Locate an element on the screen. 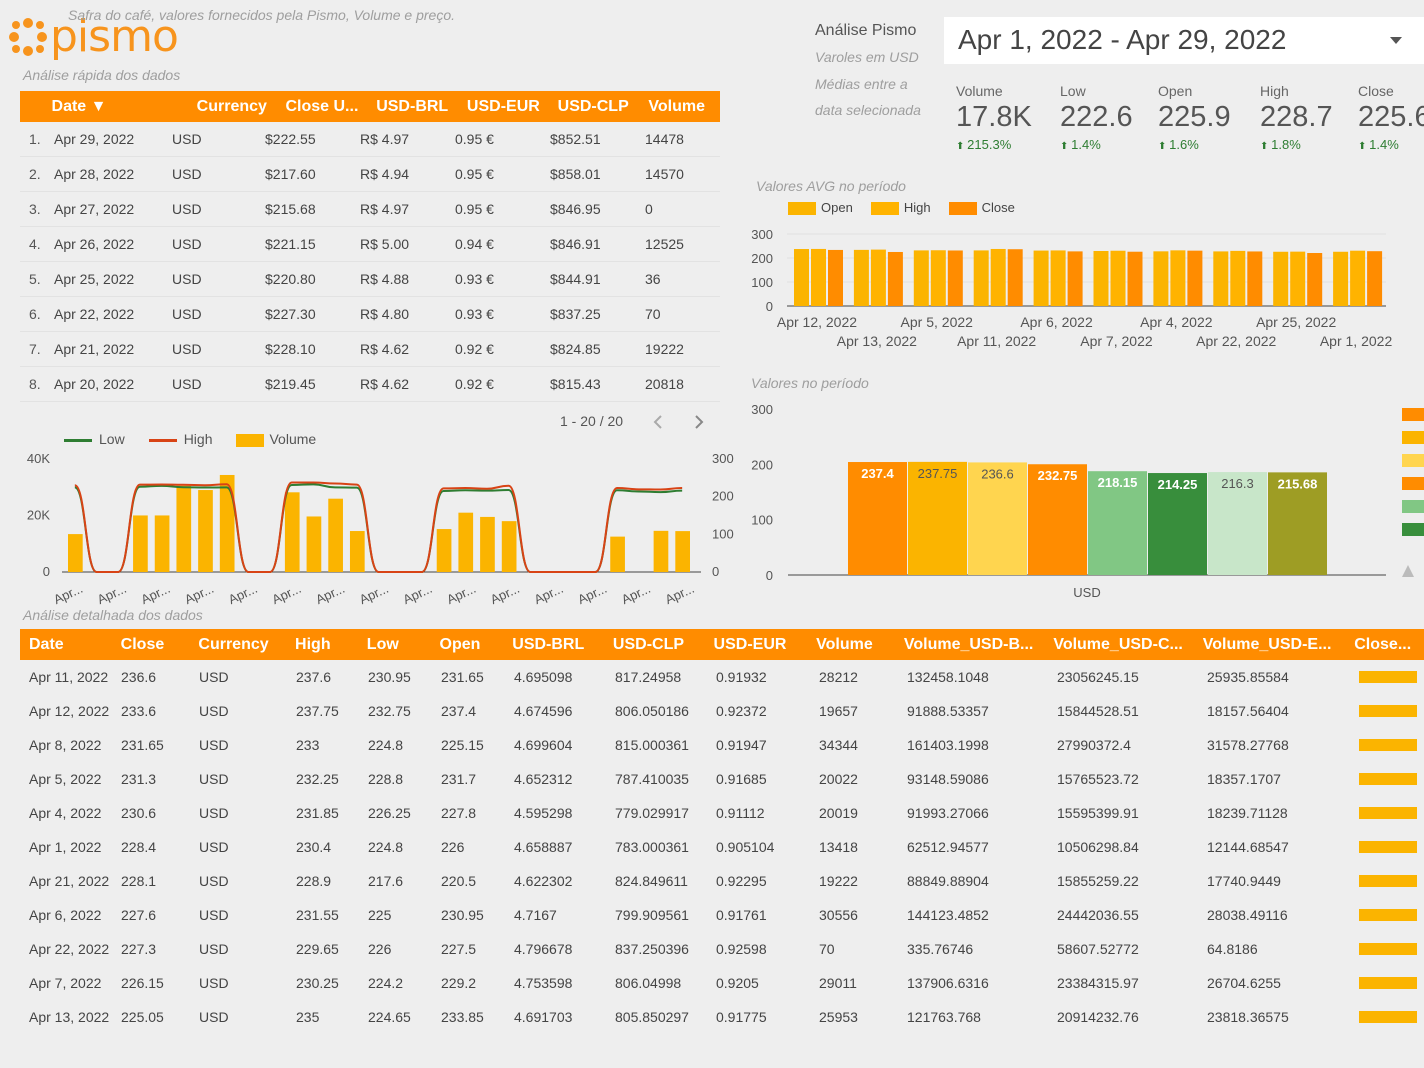 The image size is (1424, 1068). legend-high: High is located at coordinates (180, 439).